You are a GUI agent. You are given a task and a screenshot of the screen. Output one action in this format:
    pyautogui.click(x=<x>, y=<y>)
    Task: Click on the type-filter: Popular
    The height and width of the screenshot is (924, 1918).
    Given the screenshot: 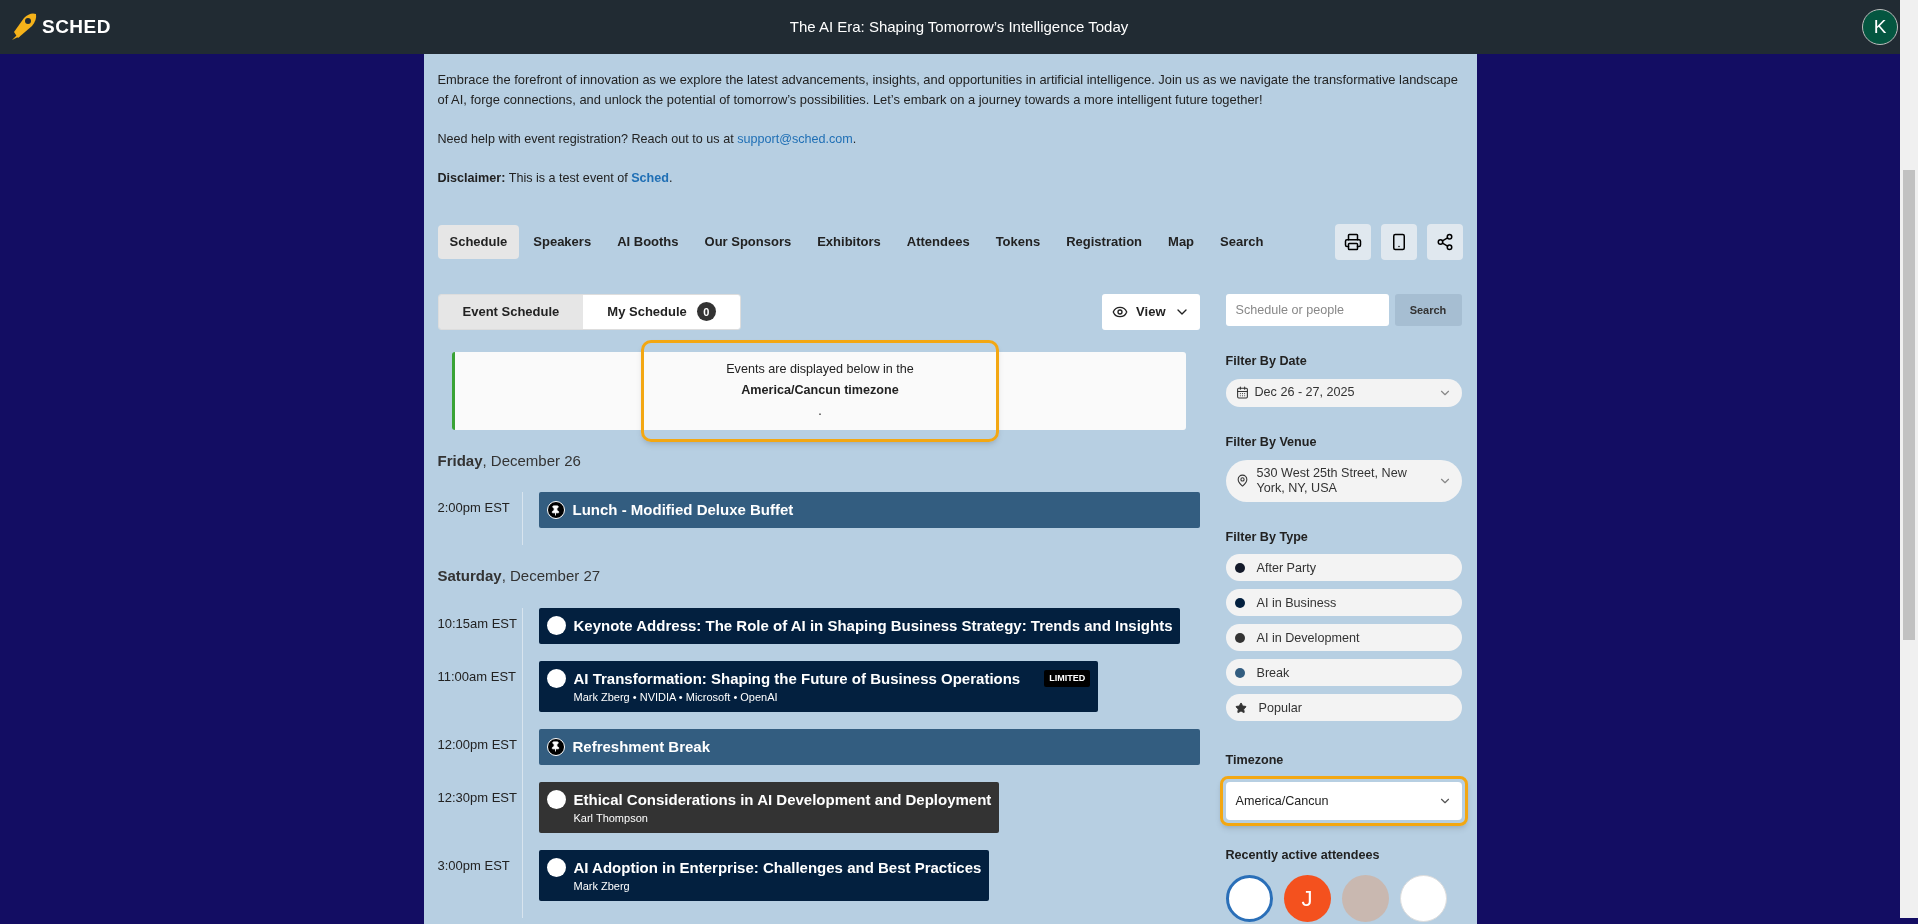 What is the action you would take?
    pyautogui.click(x=1343, y=708)
    